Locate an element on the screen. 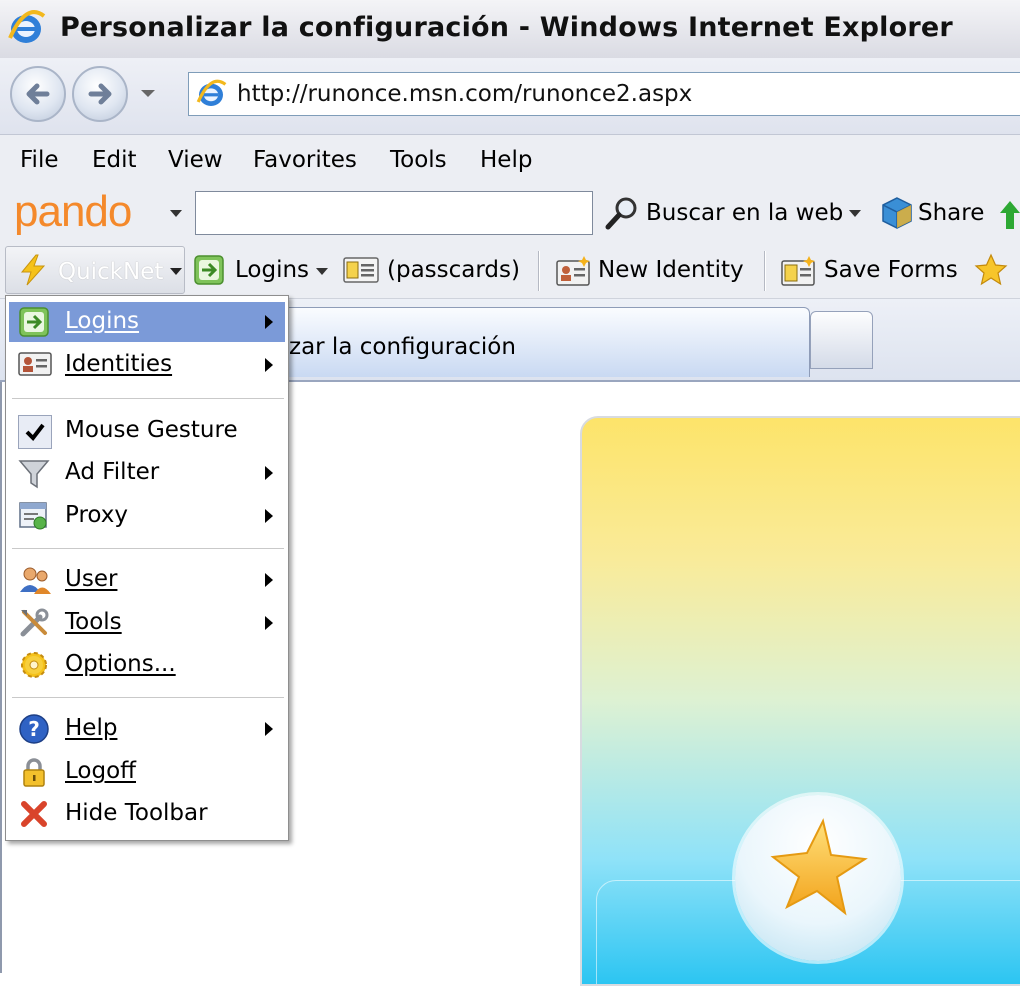 This screenshot has width=1020, height=986. menu-item-label: Identities is located at coordinates (119, 364).